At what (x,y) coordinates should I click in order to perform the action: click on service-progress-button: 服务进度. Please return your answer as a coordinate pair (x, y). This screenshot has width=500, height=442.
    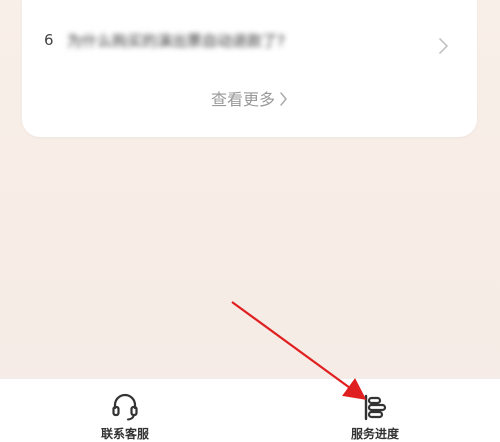
    Looking at the image, I should click on (375, 410).